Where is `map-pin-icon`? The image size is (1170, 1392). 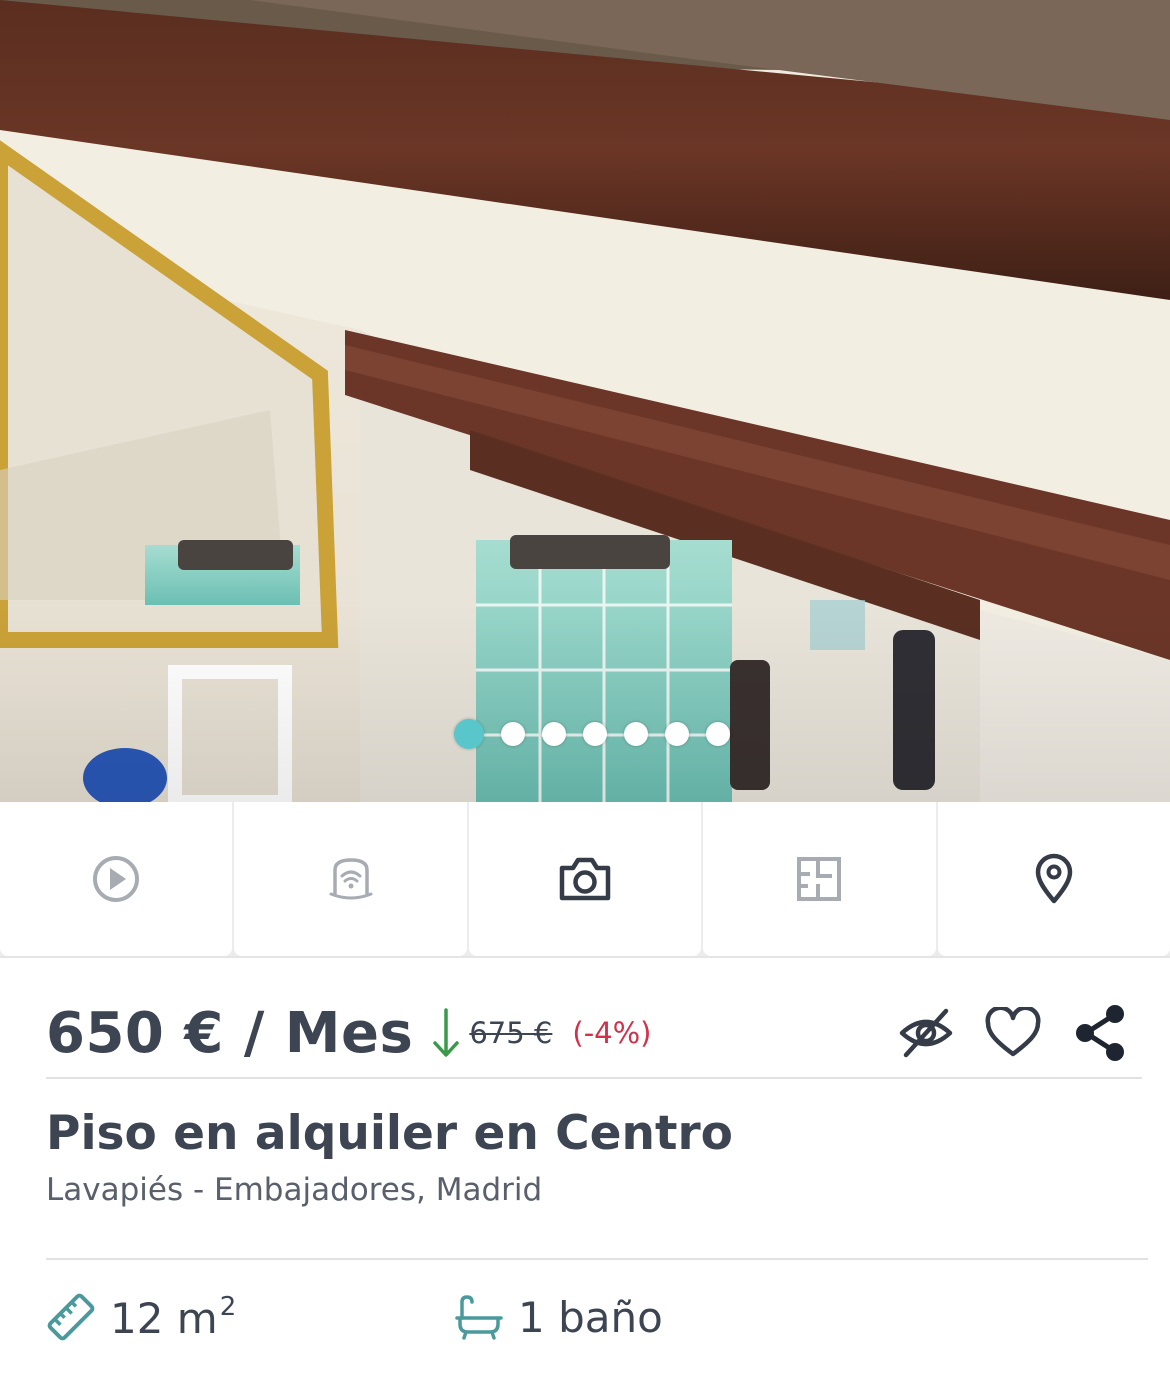
map-pin-icon is located at coordinates (1054, 878).